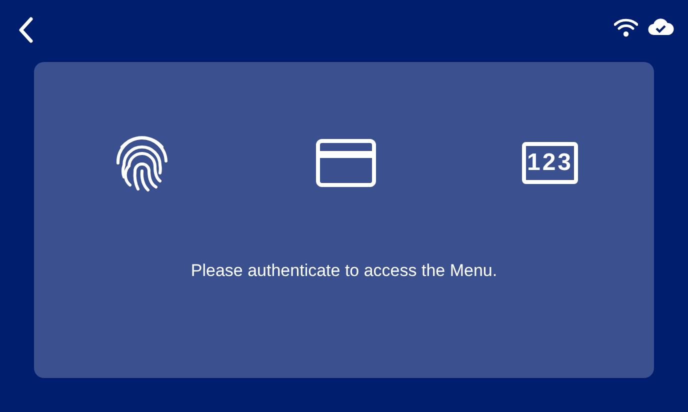  What do you see at coordinates (346, 163) in the screenshot?
I see `credit-card-icon` at bounding box center [346, 163].